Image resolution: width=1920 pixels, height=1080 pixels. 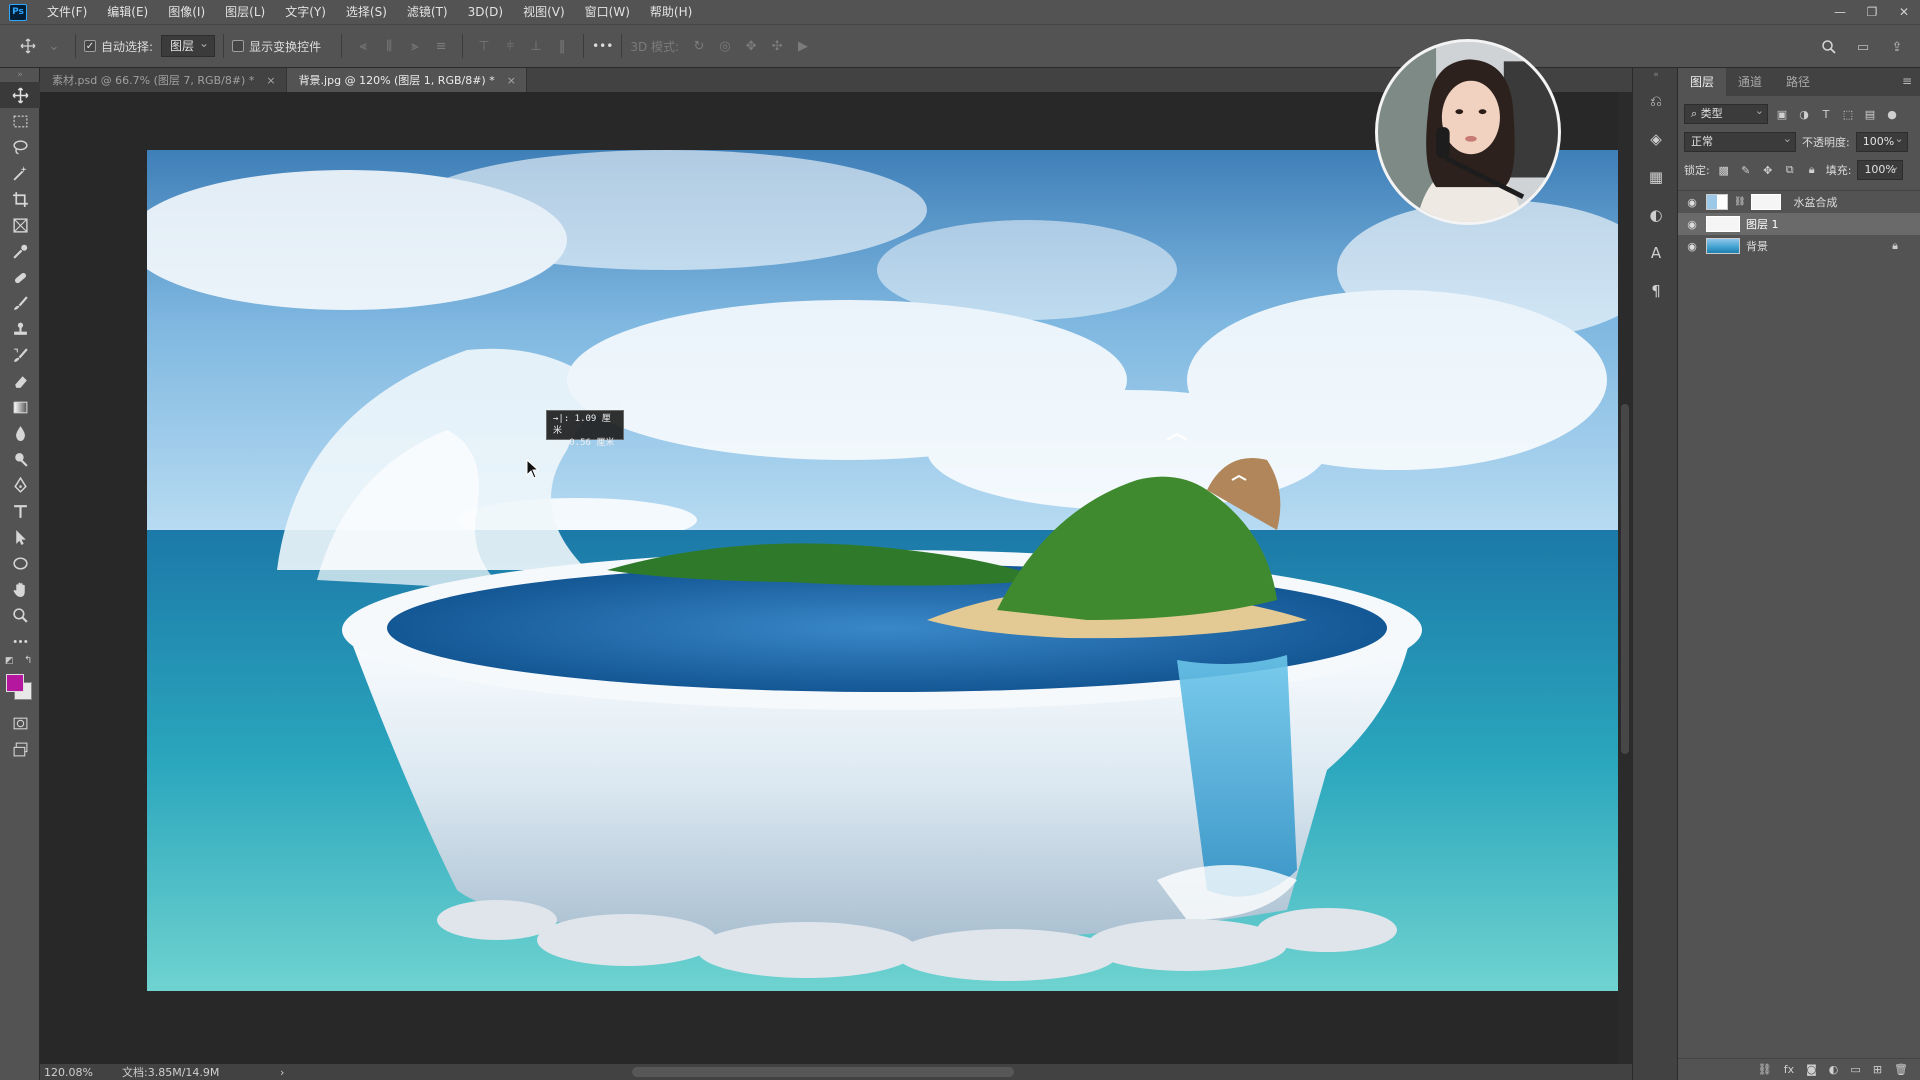 What do you see at coordinates (544, 12) in the screenshot?
I see `menu-view: 视图(V)` at bounding box center [544, 12].